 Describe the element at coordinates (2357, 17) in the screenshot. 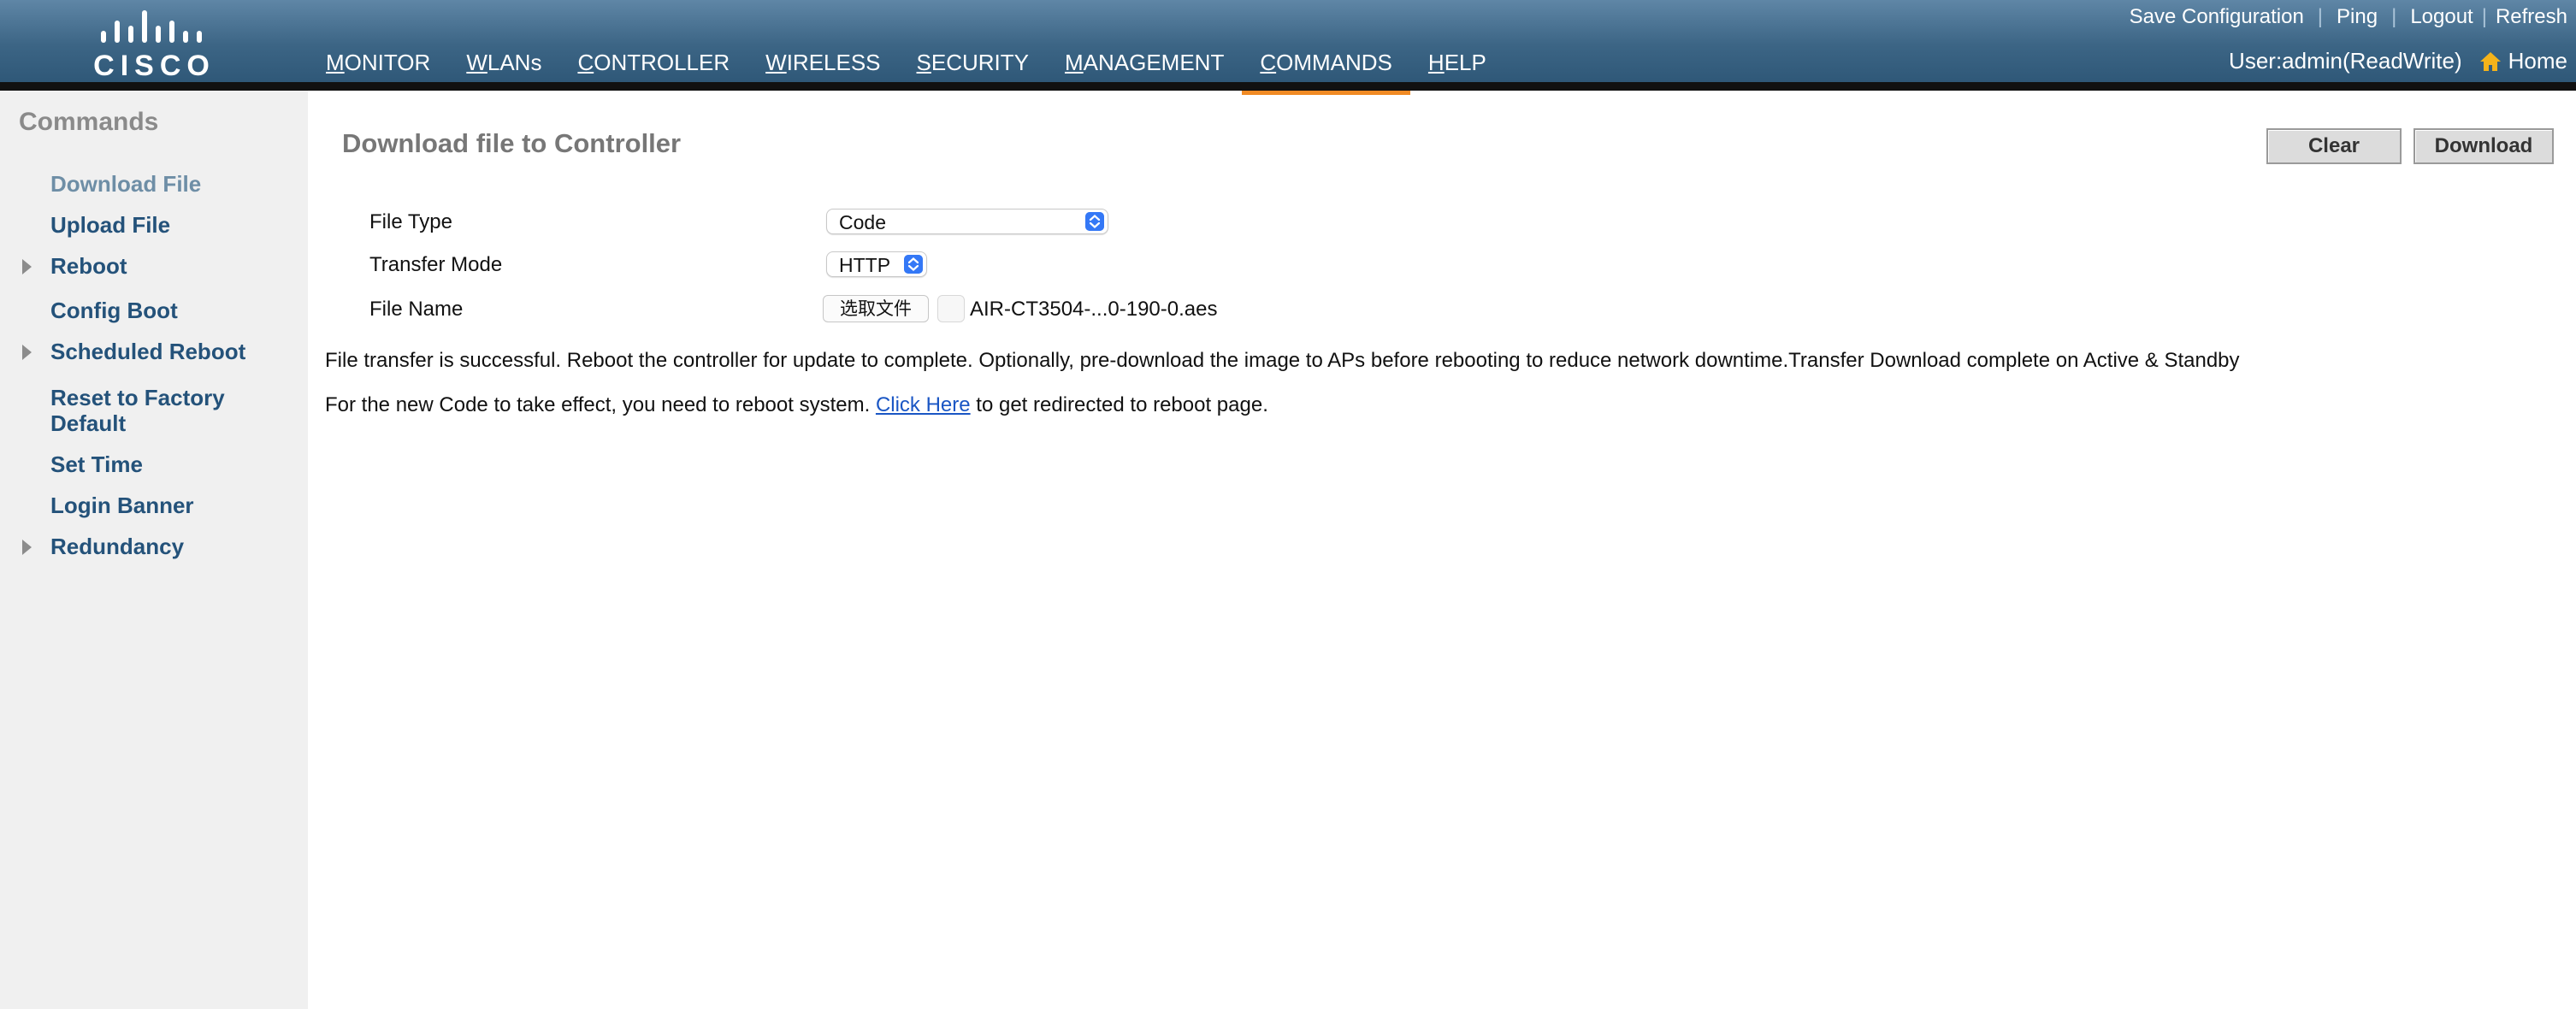

I see `ping-link: Ping` at that location.